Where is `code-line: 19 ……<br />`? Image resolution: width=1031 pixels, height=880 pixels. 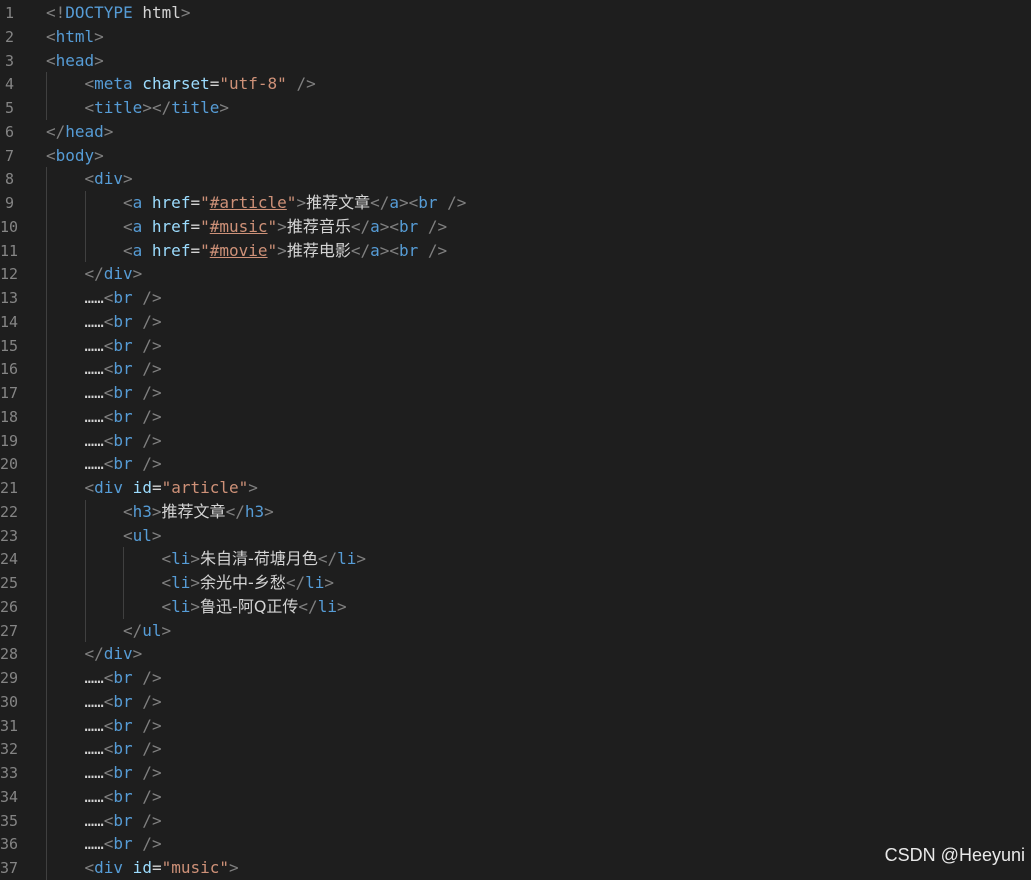 code-line: 19 ……<br /> is located at coordinates (515, 441).